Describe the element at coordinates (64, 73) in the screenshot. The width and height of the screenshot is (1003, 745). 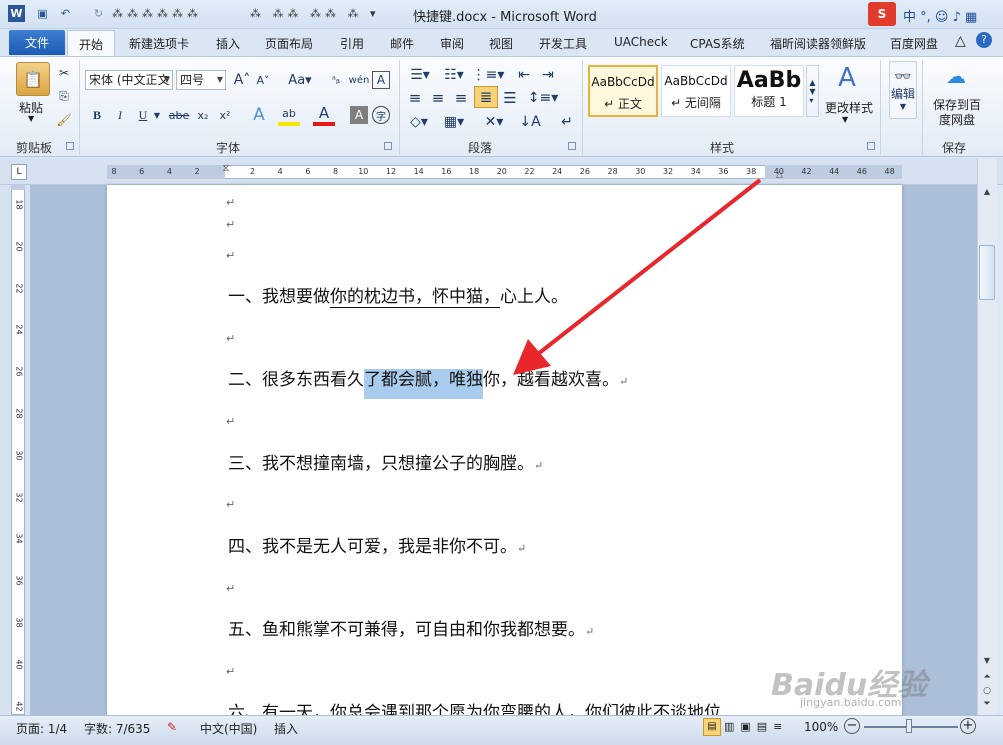
I see `cut-icon: ✂` at that location.